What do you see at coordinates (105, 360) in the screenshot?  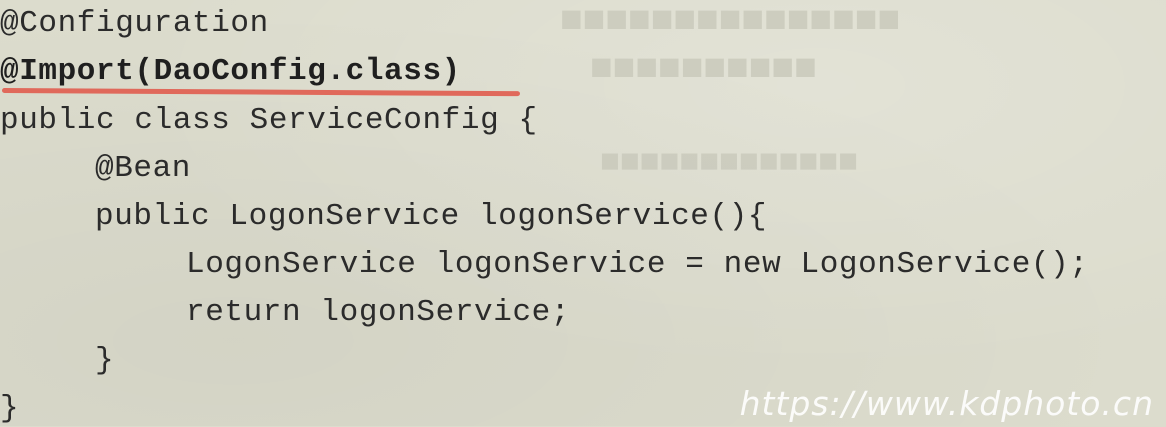 I see `code-line-method-closing-brace: }` at bounding box center [105, 360].